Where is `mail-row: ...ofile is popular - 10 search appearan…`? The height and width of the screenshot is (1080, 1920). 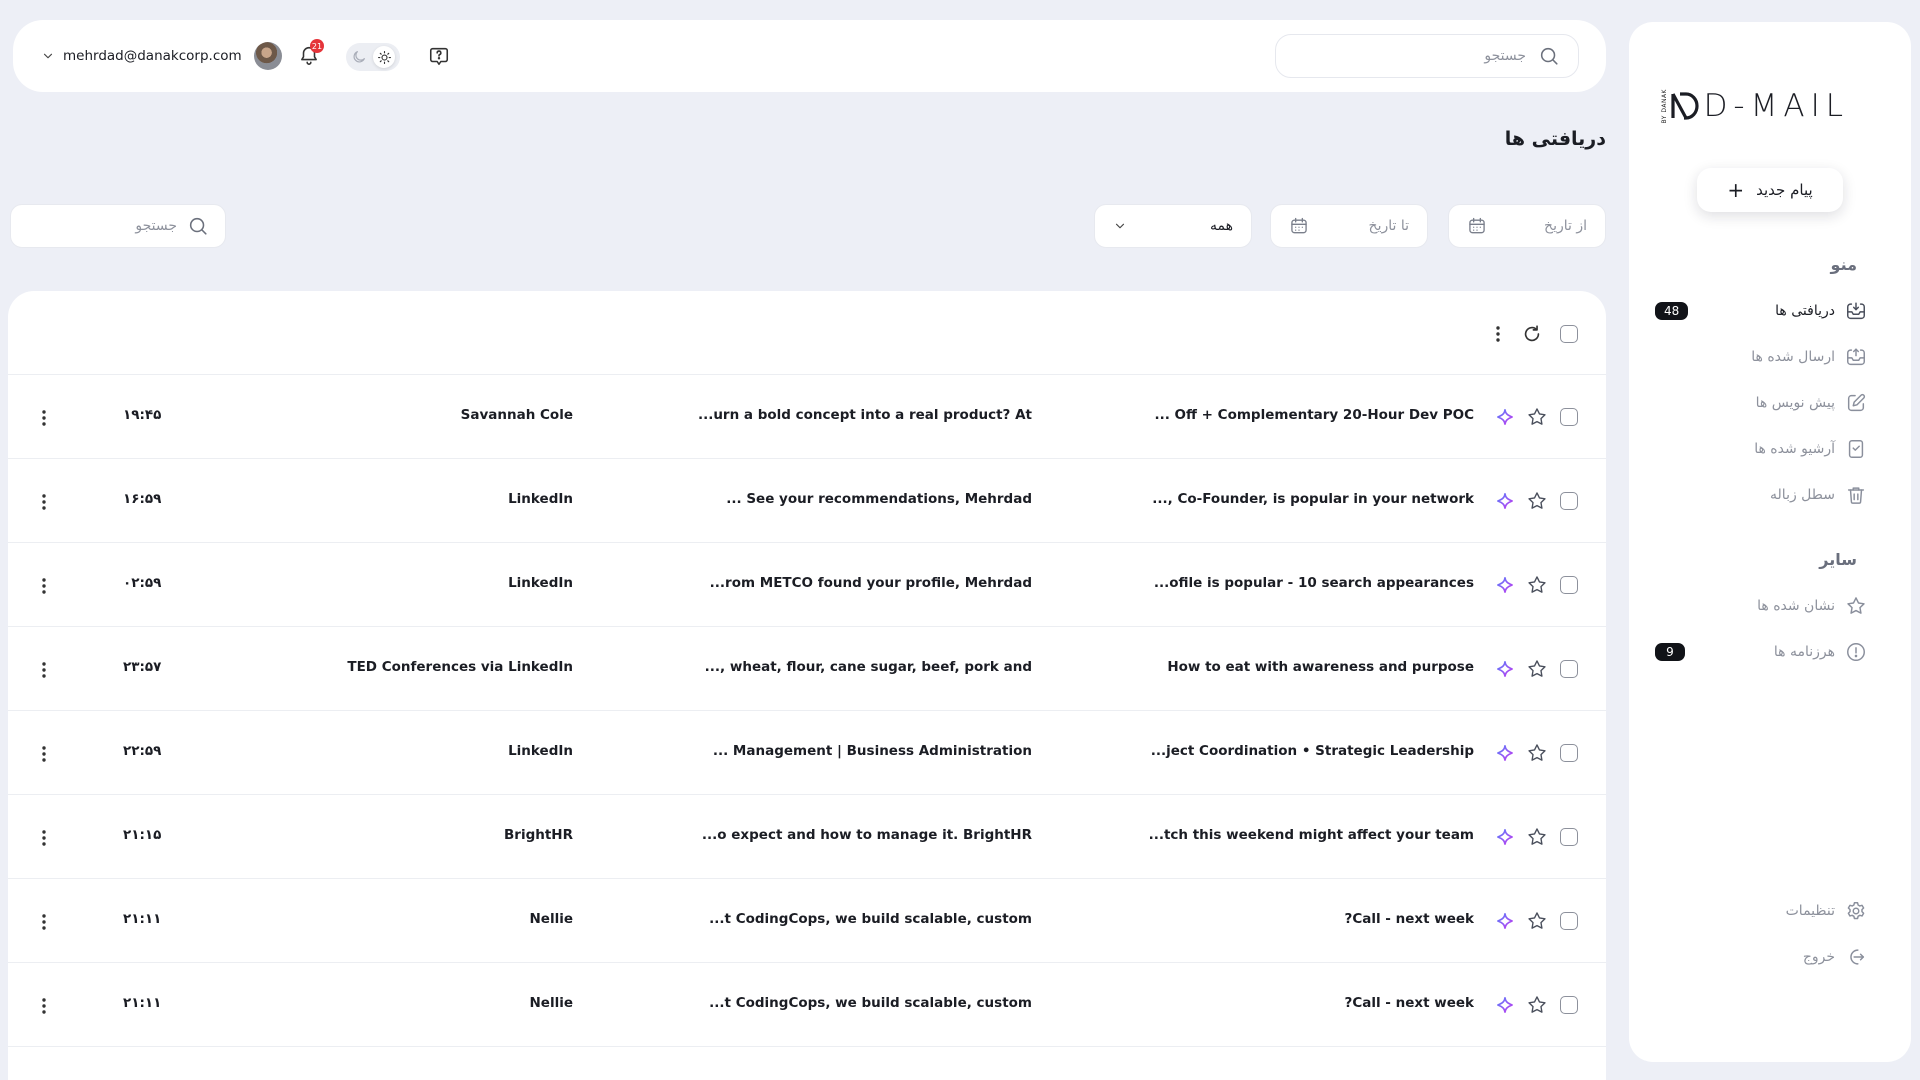
mail-row: ...ofile is popular - 10 search appearan… is located at coordinates (807, 585).